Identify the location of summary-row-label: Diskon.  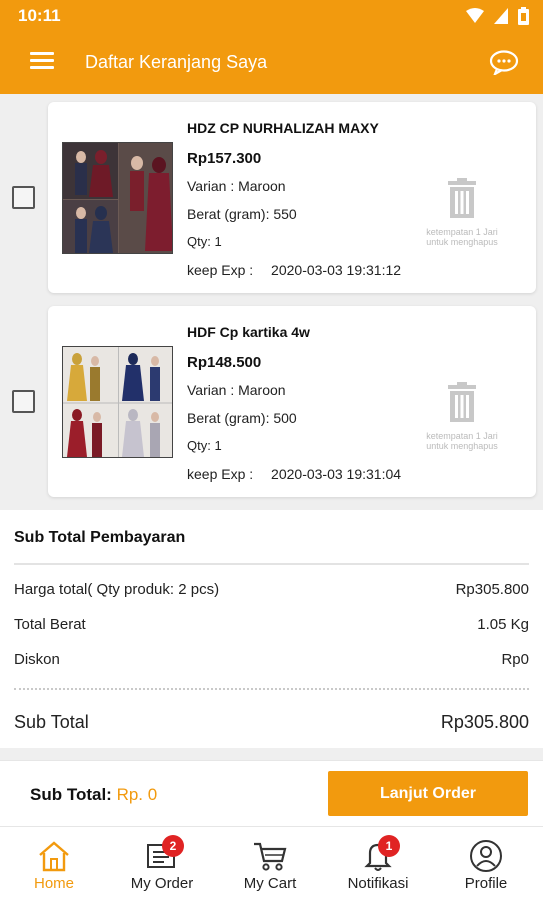
(37, 659).